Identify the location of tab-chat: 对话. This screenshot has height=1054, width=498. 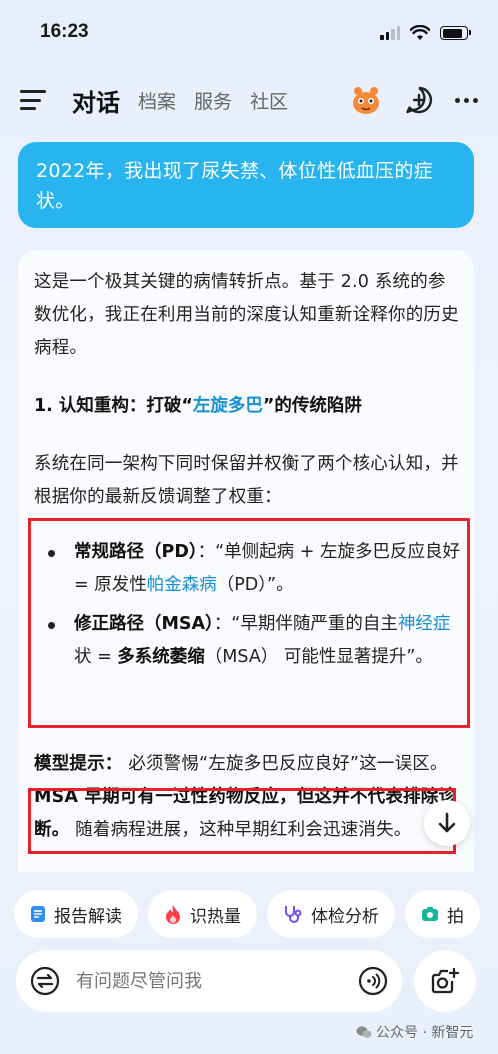
(96, 100).